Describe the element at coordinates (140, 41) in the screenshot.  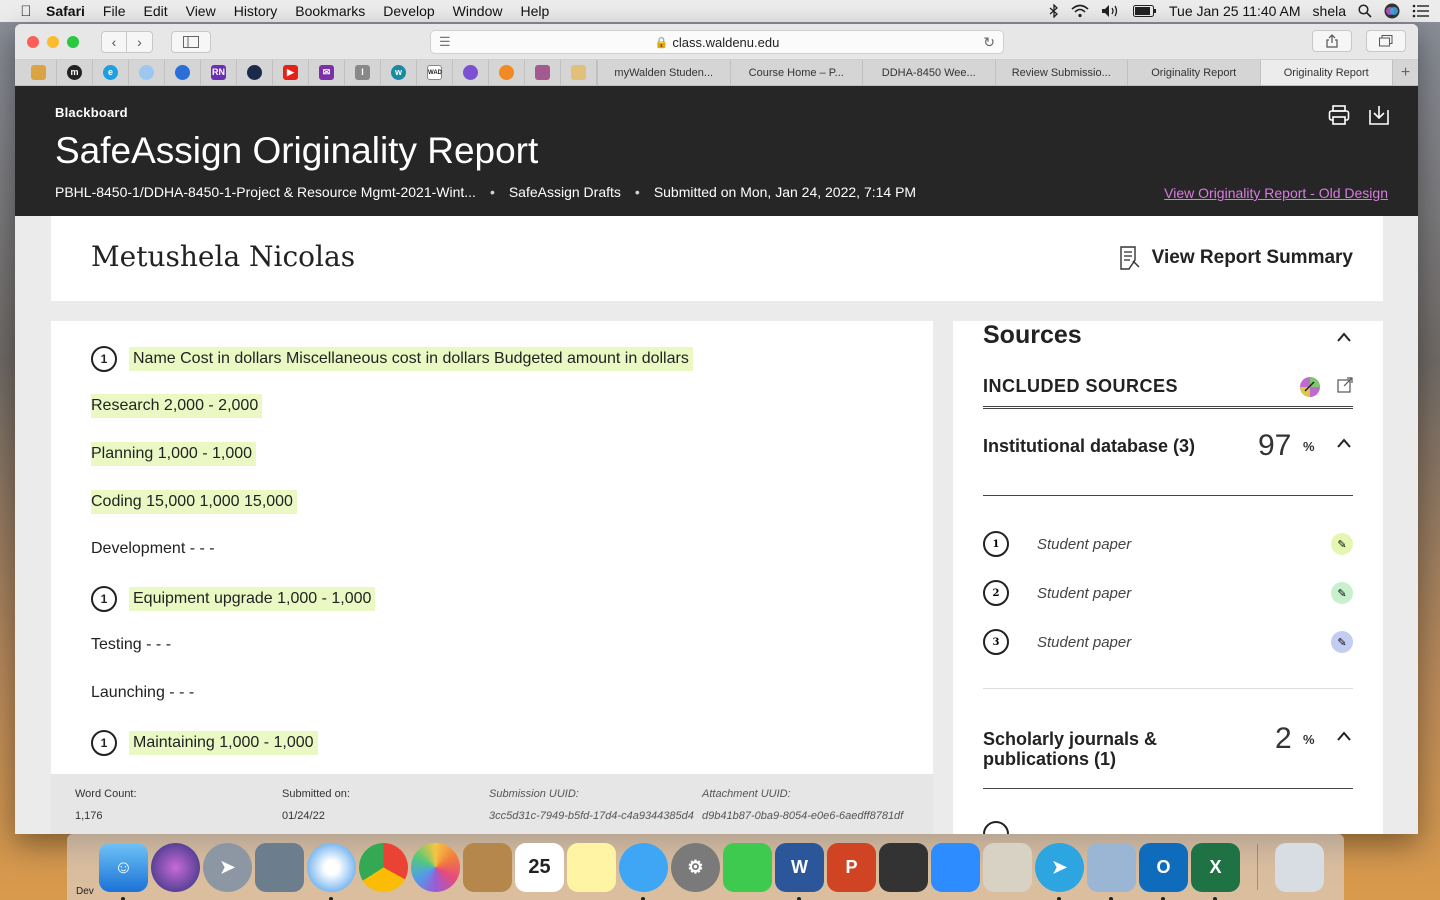
I see `forward-button: ›` at that location.